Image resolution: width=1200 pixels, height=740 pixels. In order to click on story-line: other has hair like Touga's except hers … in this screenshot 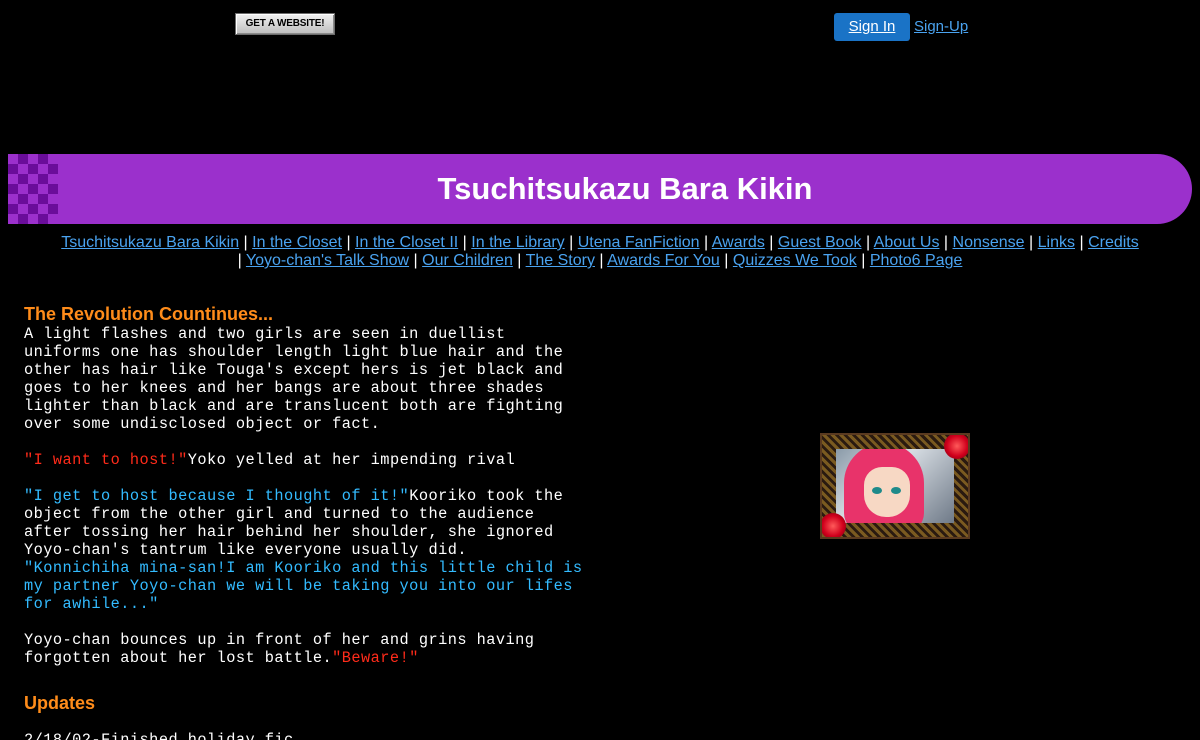, I will do `click(294, 370)`.